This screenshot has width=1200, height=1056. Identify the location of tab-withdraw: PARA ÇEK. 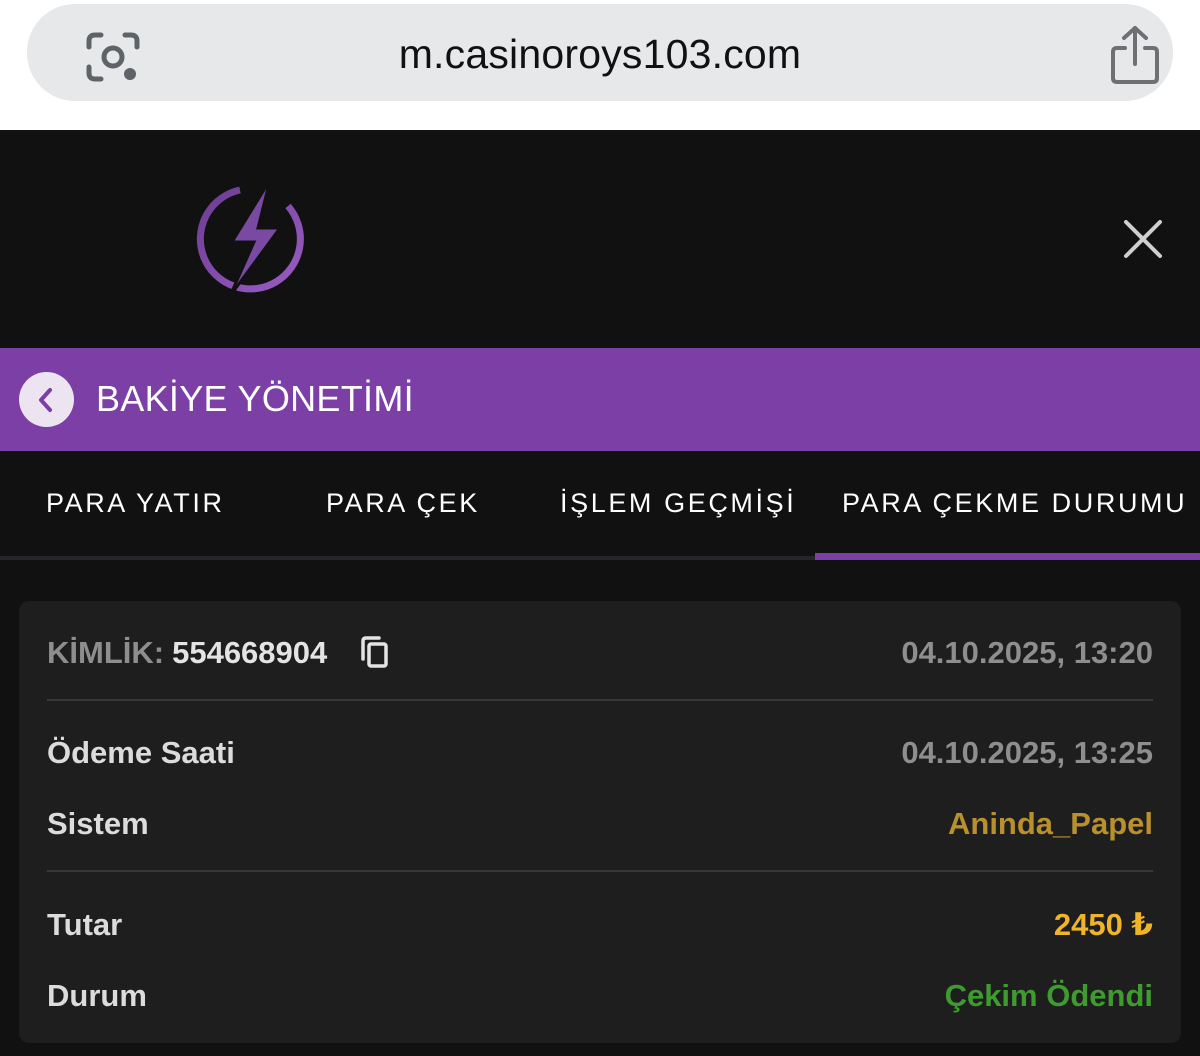
(403, 503).